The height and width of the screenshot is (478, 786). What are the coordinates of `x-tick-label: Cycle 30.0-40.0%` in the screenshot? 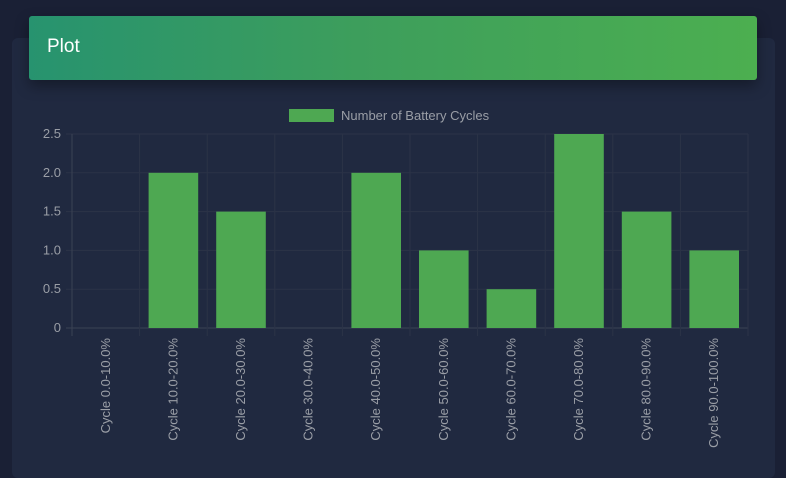 It's located at (308, 389).